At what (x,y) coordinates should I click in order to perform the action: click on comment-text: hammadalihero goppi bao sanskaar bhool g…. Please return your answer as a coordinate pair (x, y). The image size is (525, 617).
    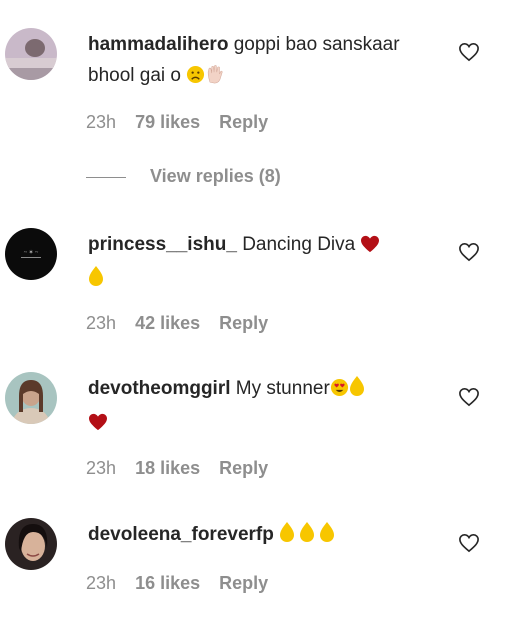
    Looking at the image, I should click on (258, 61).